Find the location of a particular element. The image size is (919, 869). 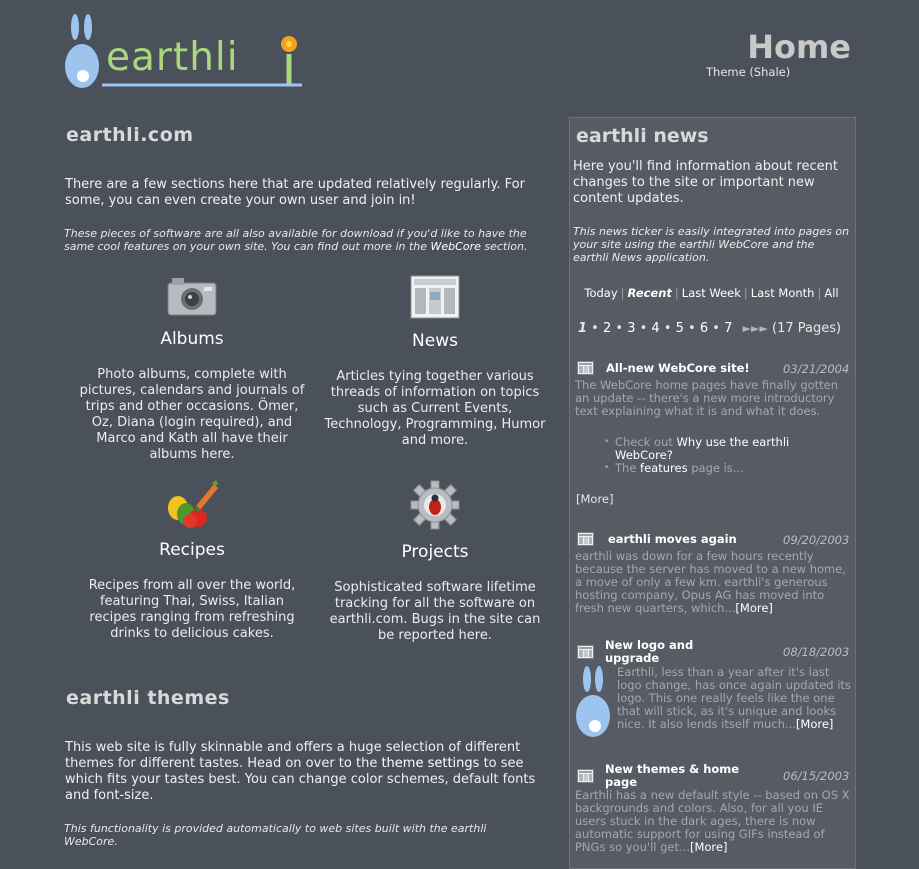

logo-wordmark: earthli is located at coordinates (172, 57).